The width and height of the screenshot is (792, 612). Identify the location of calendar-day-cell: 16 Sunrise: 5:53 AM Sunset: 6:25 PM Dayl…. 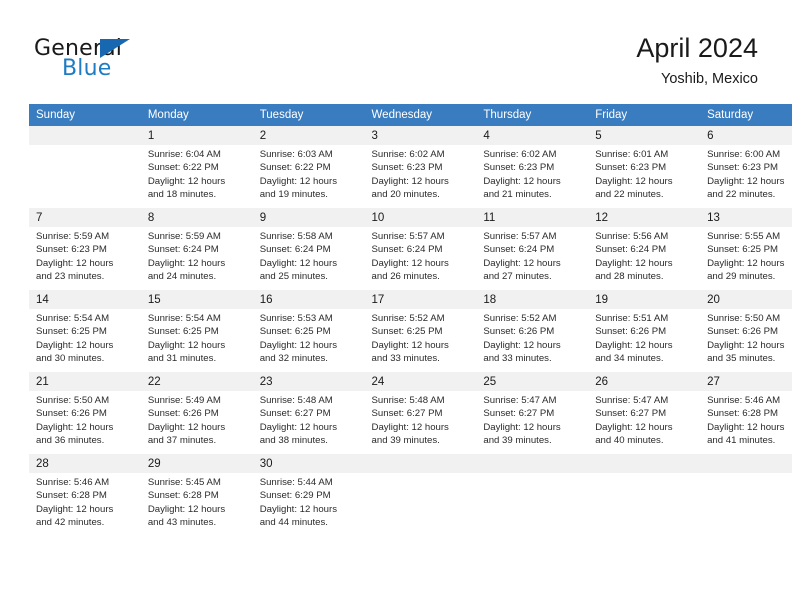
(308, 331).